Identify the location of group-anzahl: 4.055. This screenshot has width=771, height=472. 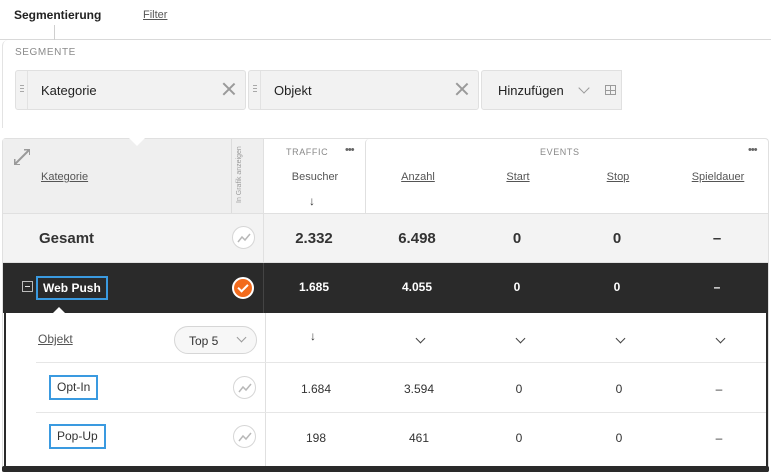
(417, 287).